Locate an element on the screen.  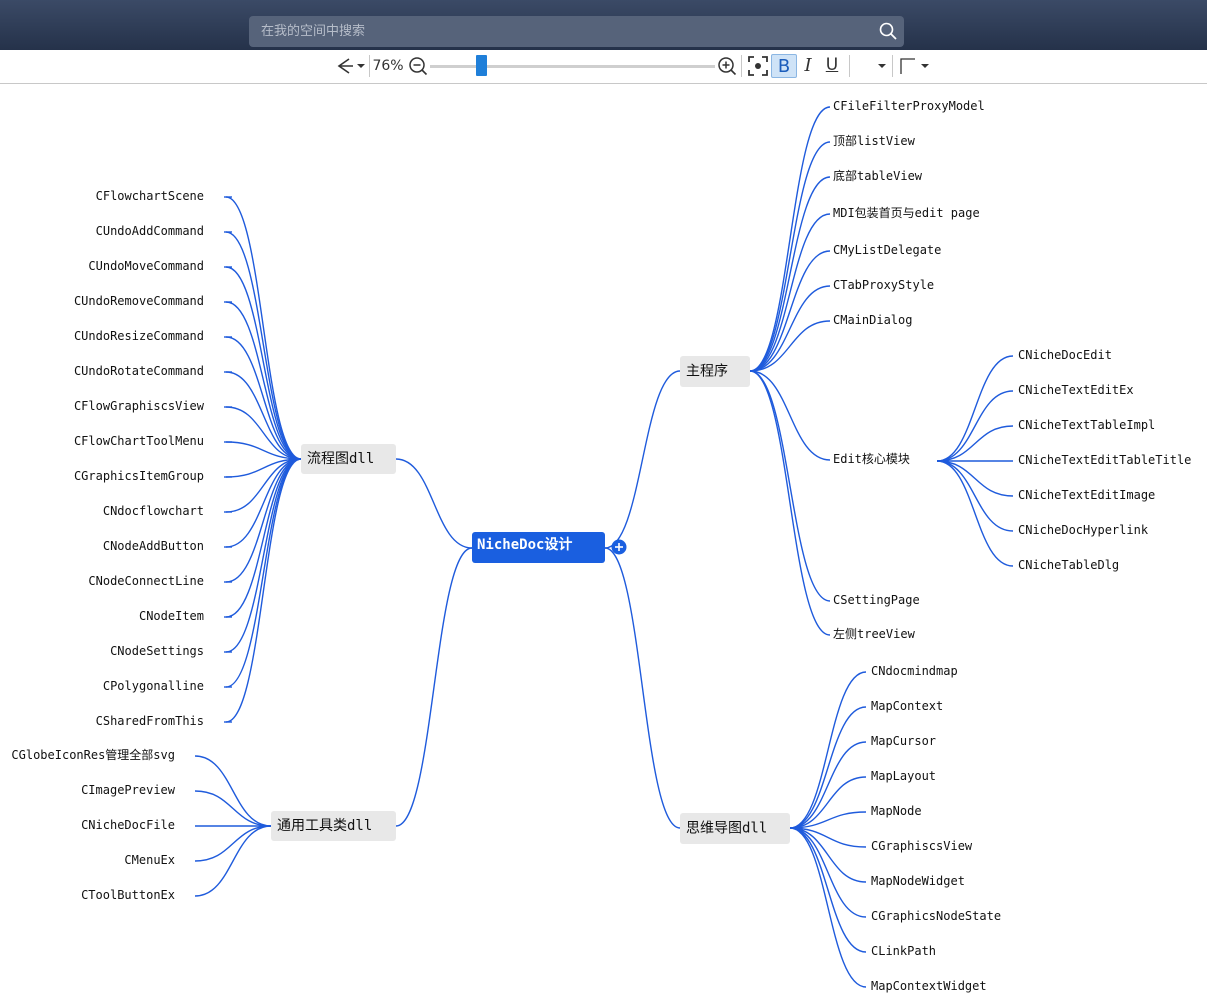
branch-node-flowchart-label: 流程图dll is located at coordinates (340, 459).